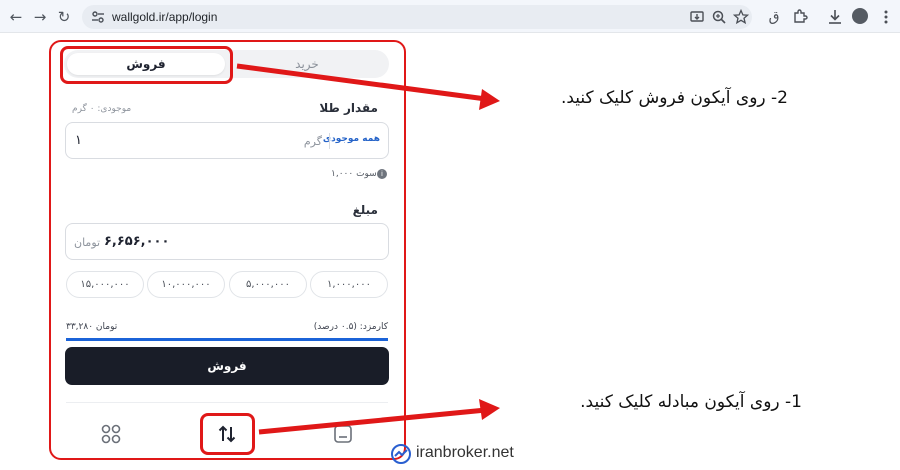 This screenshot has height=470, width=900. I want to click on arrowhead-sell-tab, so click(489, 99).